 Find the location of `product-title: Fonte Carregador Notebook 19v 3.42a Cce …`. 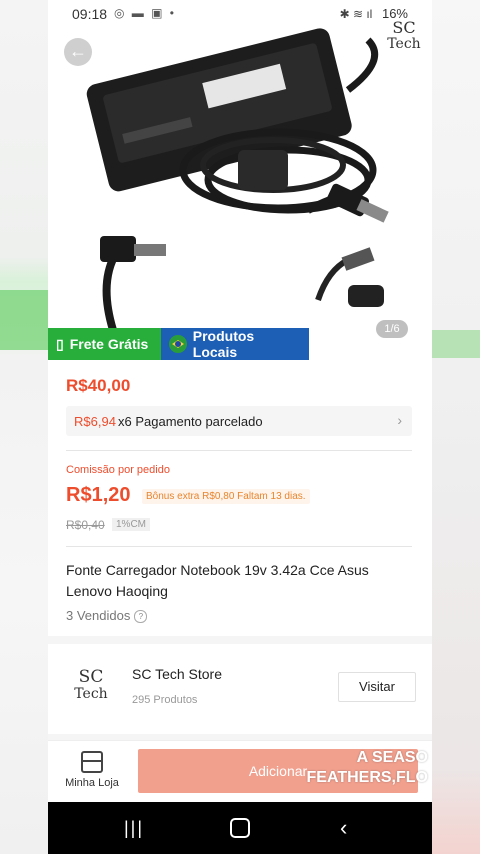

product-title: Fonte Carregador Notebook 19v 3.42a Cce … is located at coordinates (217, 580).